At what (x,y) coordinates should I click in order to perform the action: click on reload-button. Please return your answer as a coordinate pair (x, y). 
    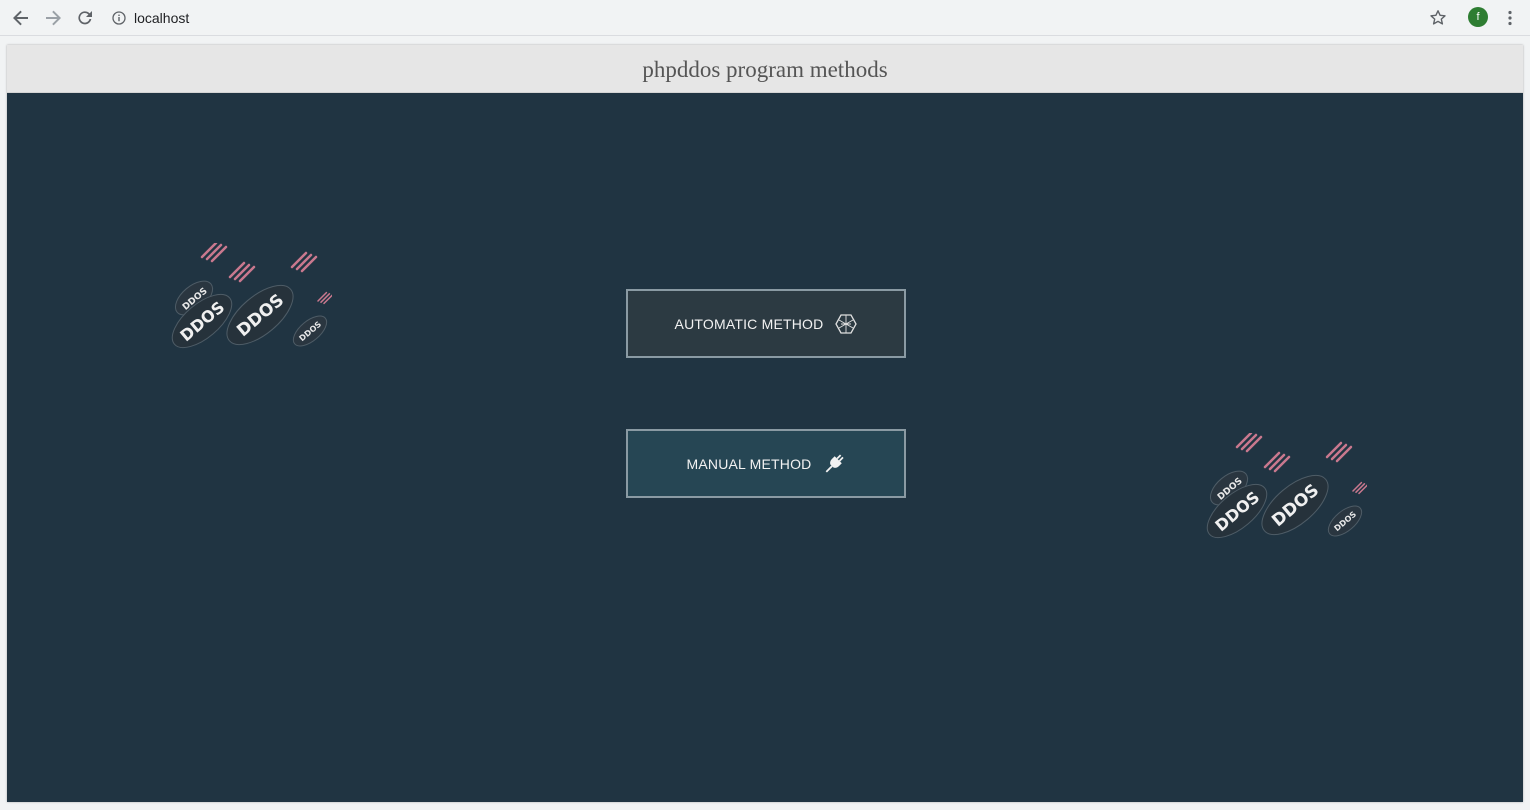
    Looking at the image, I should click on (85, 18).